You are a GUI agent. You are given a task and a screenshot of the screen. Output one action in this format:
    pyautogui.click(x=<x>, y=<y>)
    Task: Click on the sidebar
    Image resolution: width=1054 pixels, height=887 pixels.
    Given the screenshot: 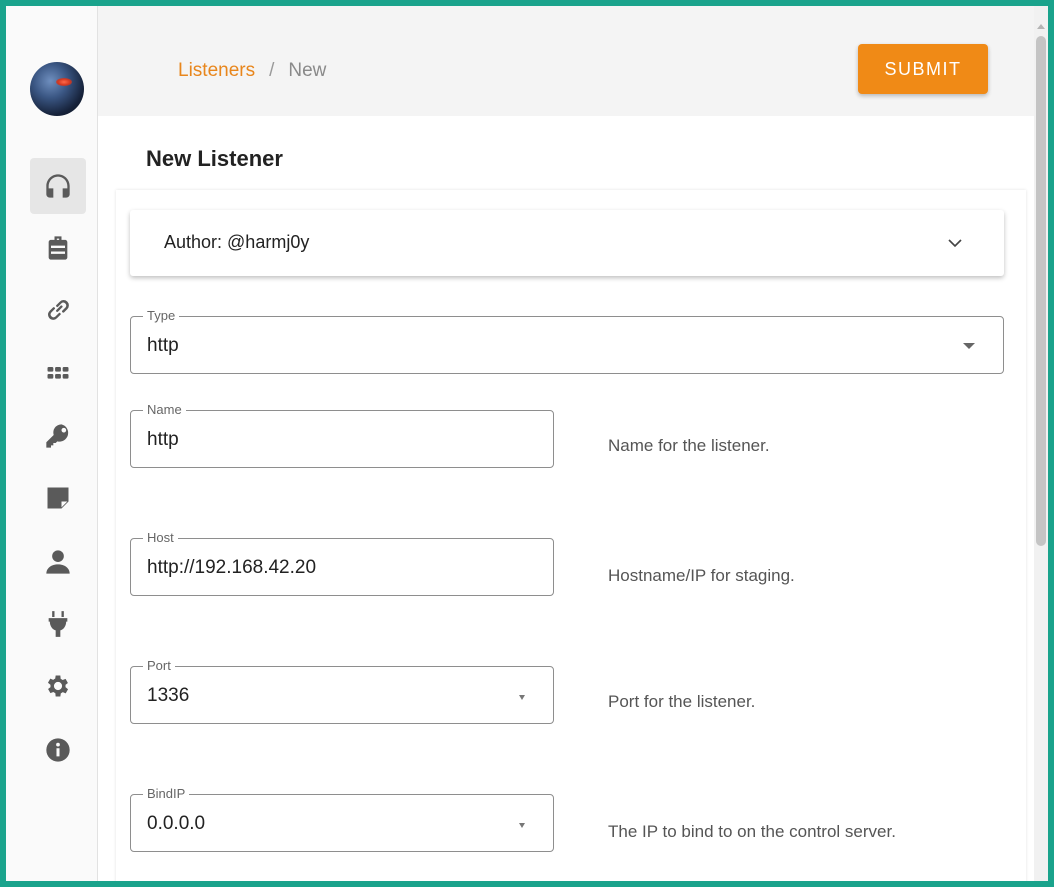 What is the action you would take?
    pyautogui.click(x=52, y=443)
    